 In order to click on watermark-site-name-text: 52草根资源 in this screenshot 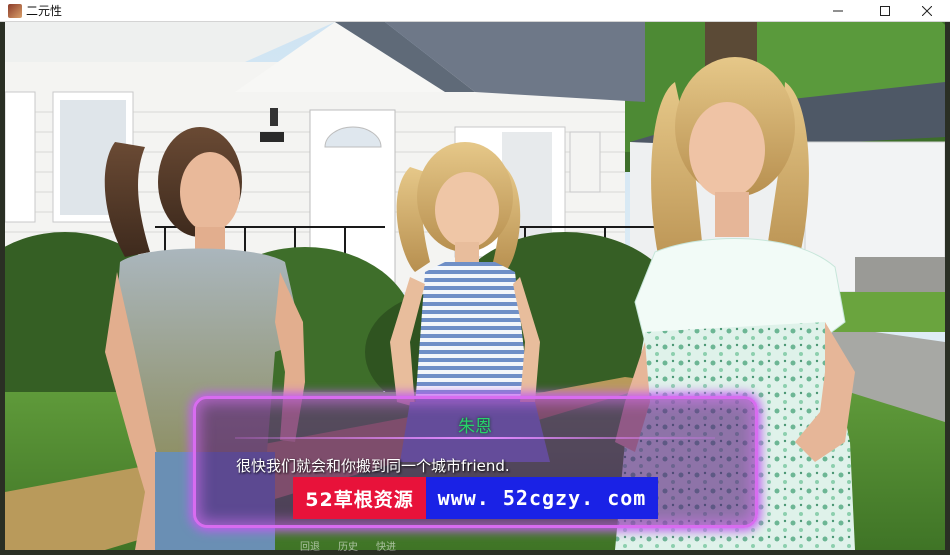, I will do `click(359, 499)`.